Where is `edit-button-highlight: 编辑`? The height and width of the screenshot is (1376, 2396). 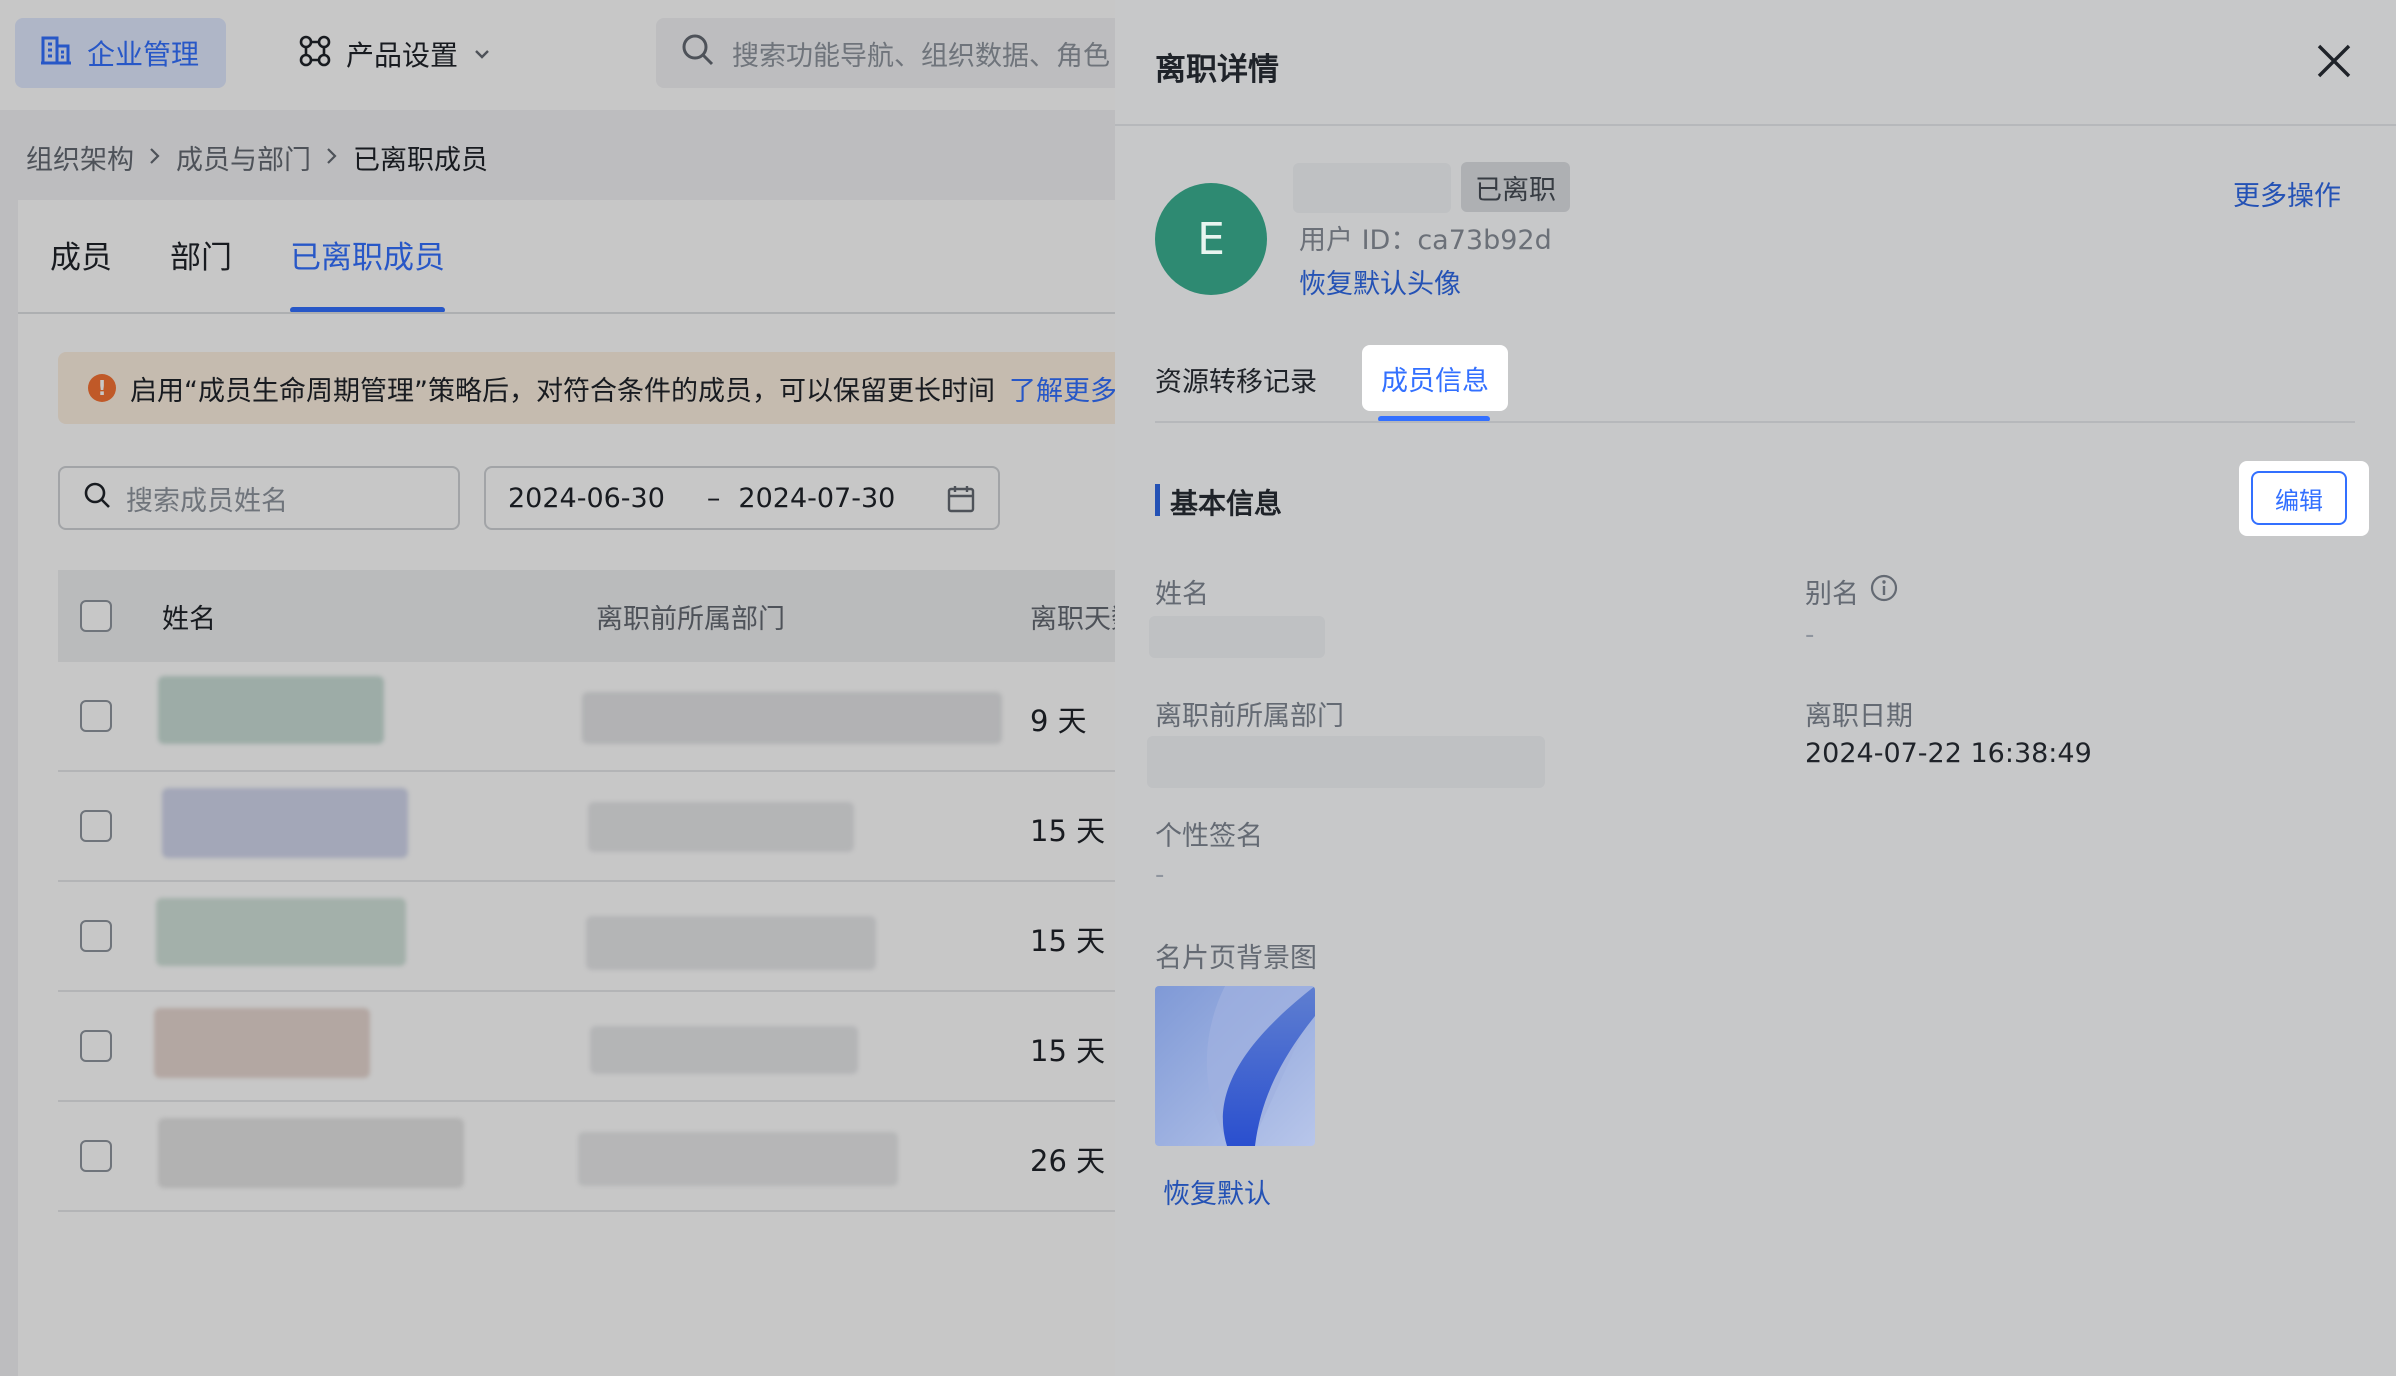 edit-button-highlight: 编辑 is located at coordinates (2304, 498).